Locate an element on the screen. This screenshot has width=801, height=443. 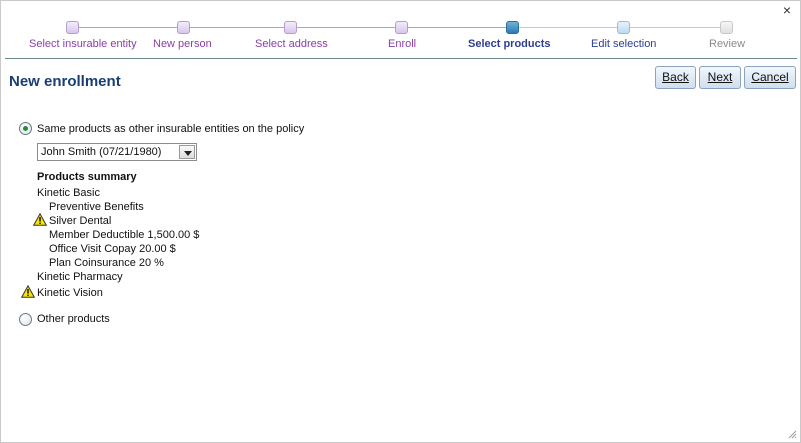
product-line: Plan Coinsurance 20 % is located at coordinates (106, 263).